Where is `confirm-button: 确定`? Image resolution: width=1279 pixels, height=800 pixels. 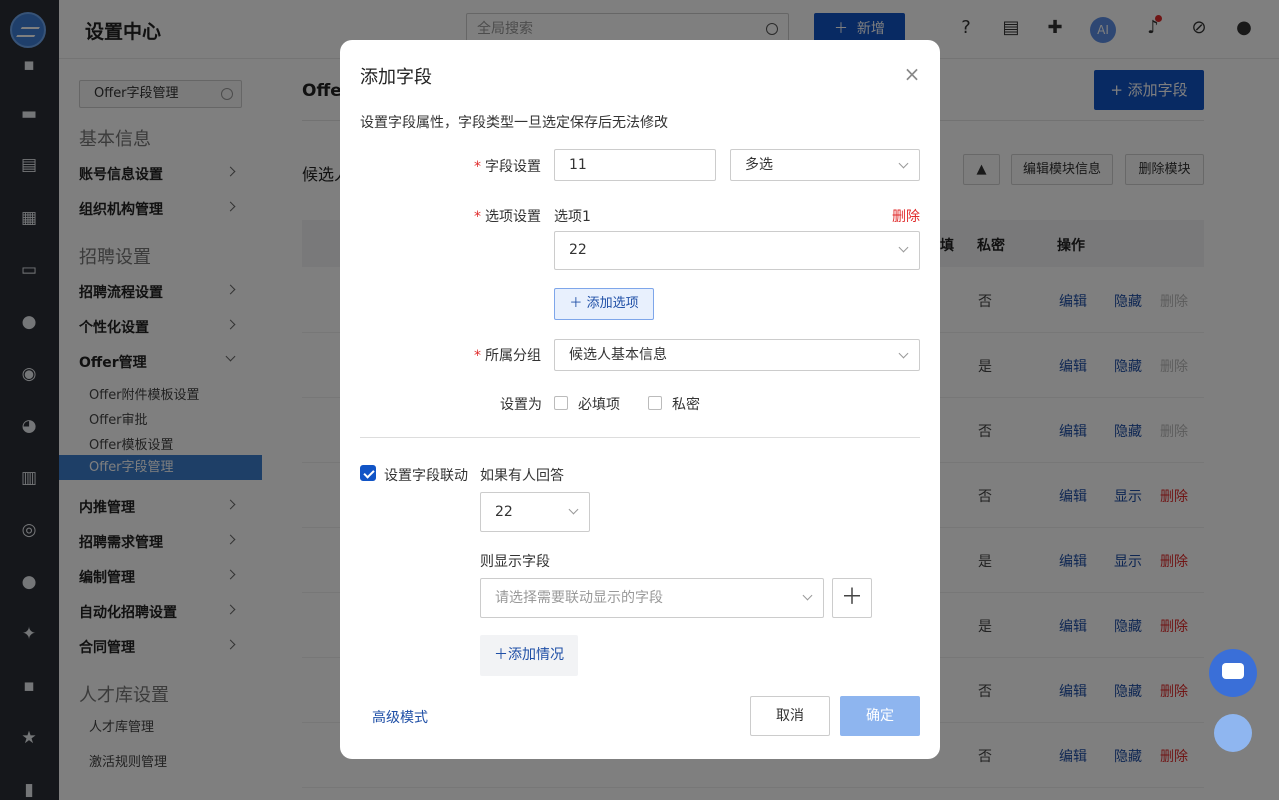 confirm-button: 确定 is located at coordinates (880, 716).